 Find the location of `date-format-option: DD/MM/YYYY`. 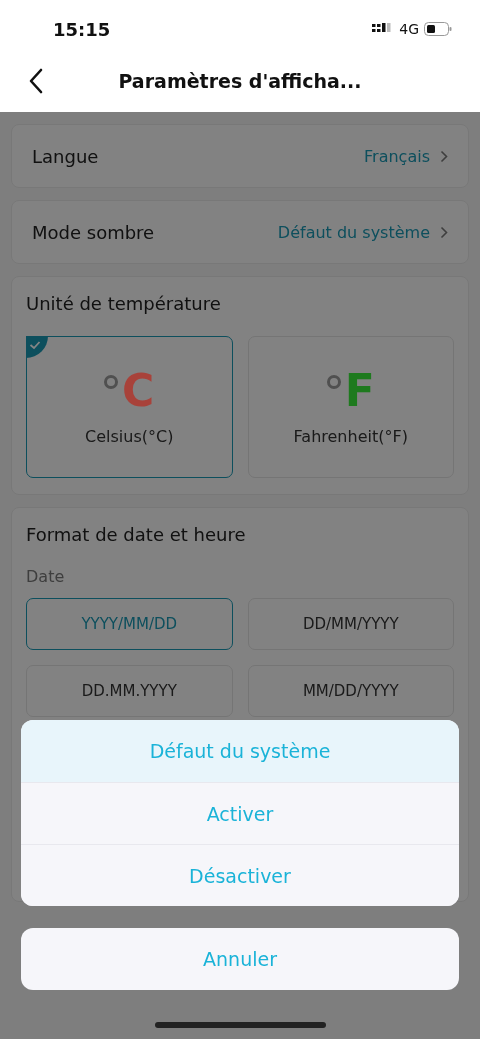

date-format-option: DD/MM/YYYY is located at coordinates (350, 624).